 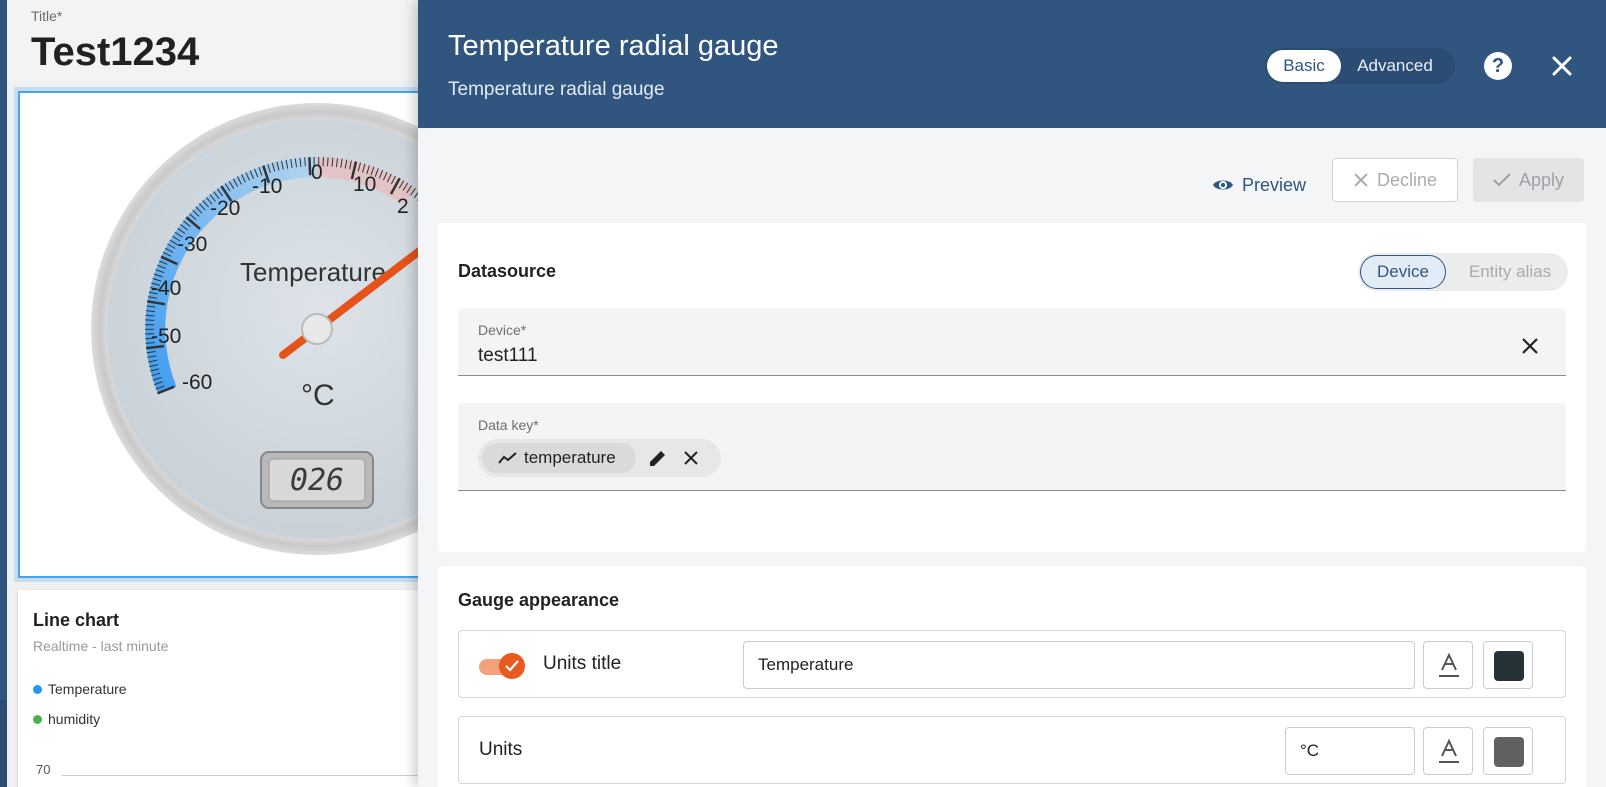 I want to click on units-input: °C, so click(x=1350, y=751).